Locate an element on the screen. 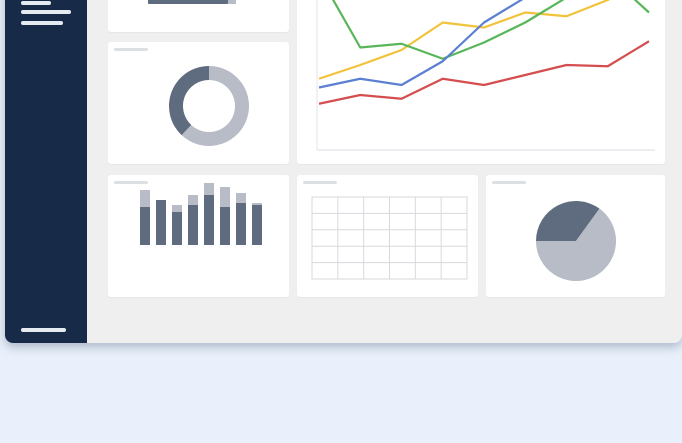  sidebar-footer-item is located at coordinates (43, 330).